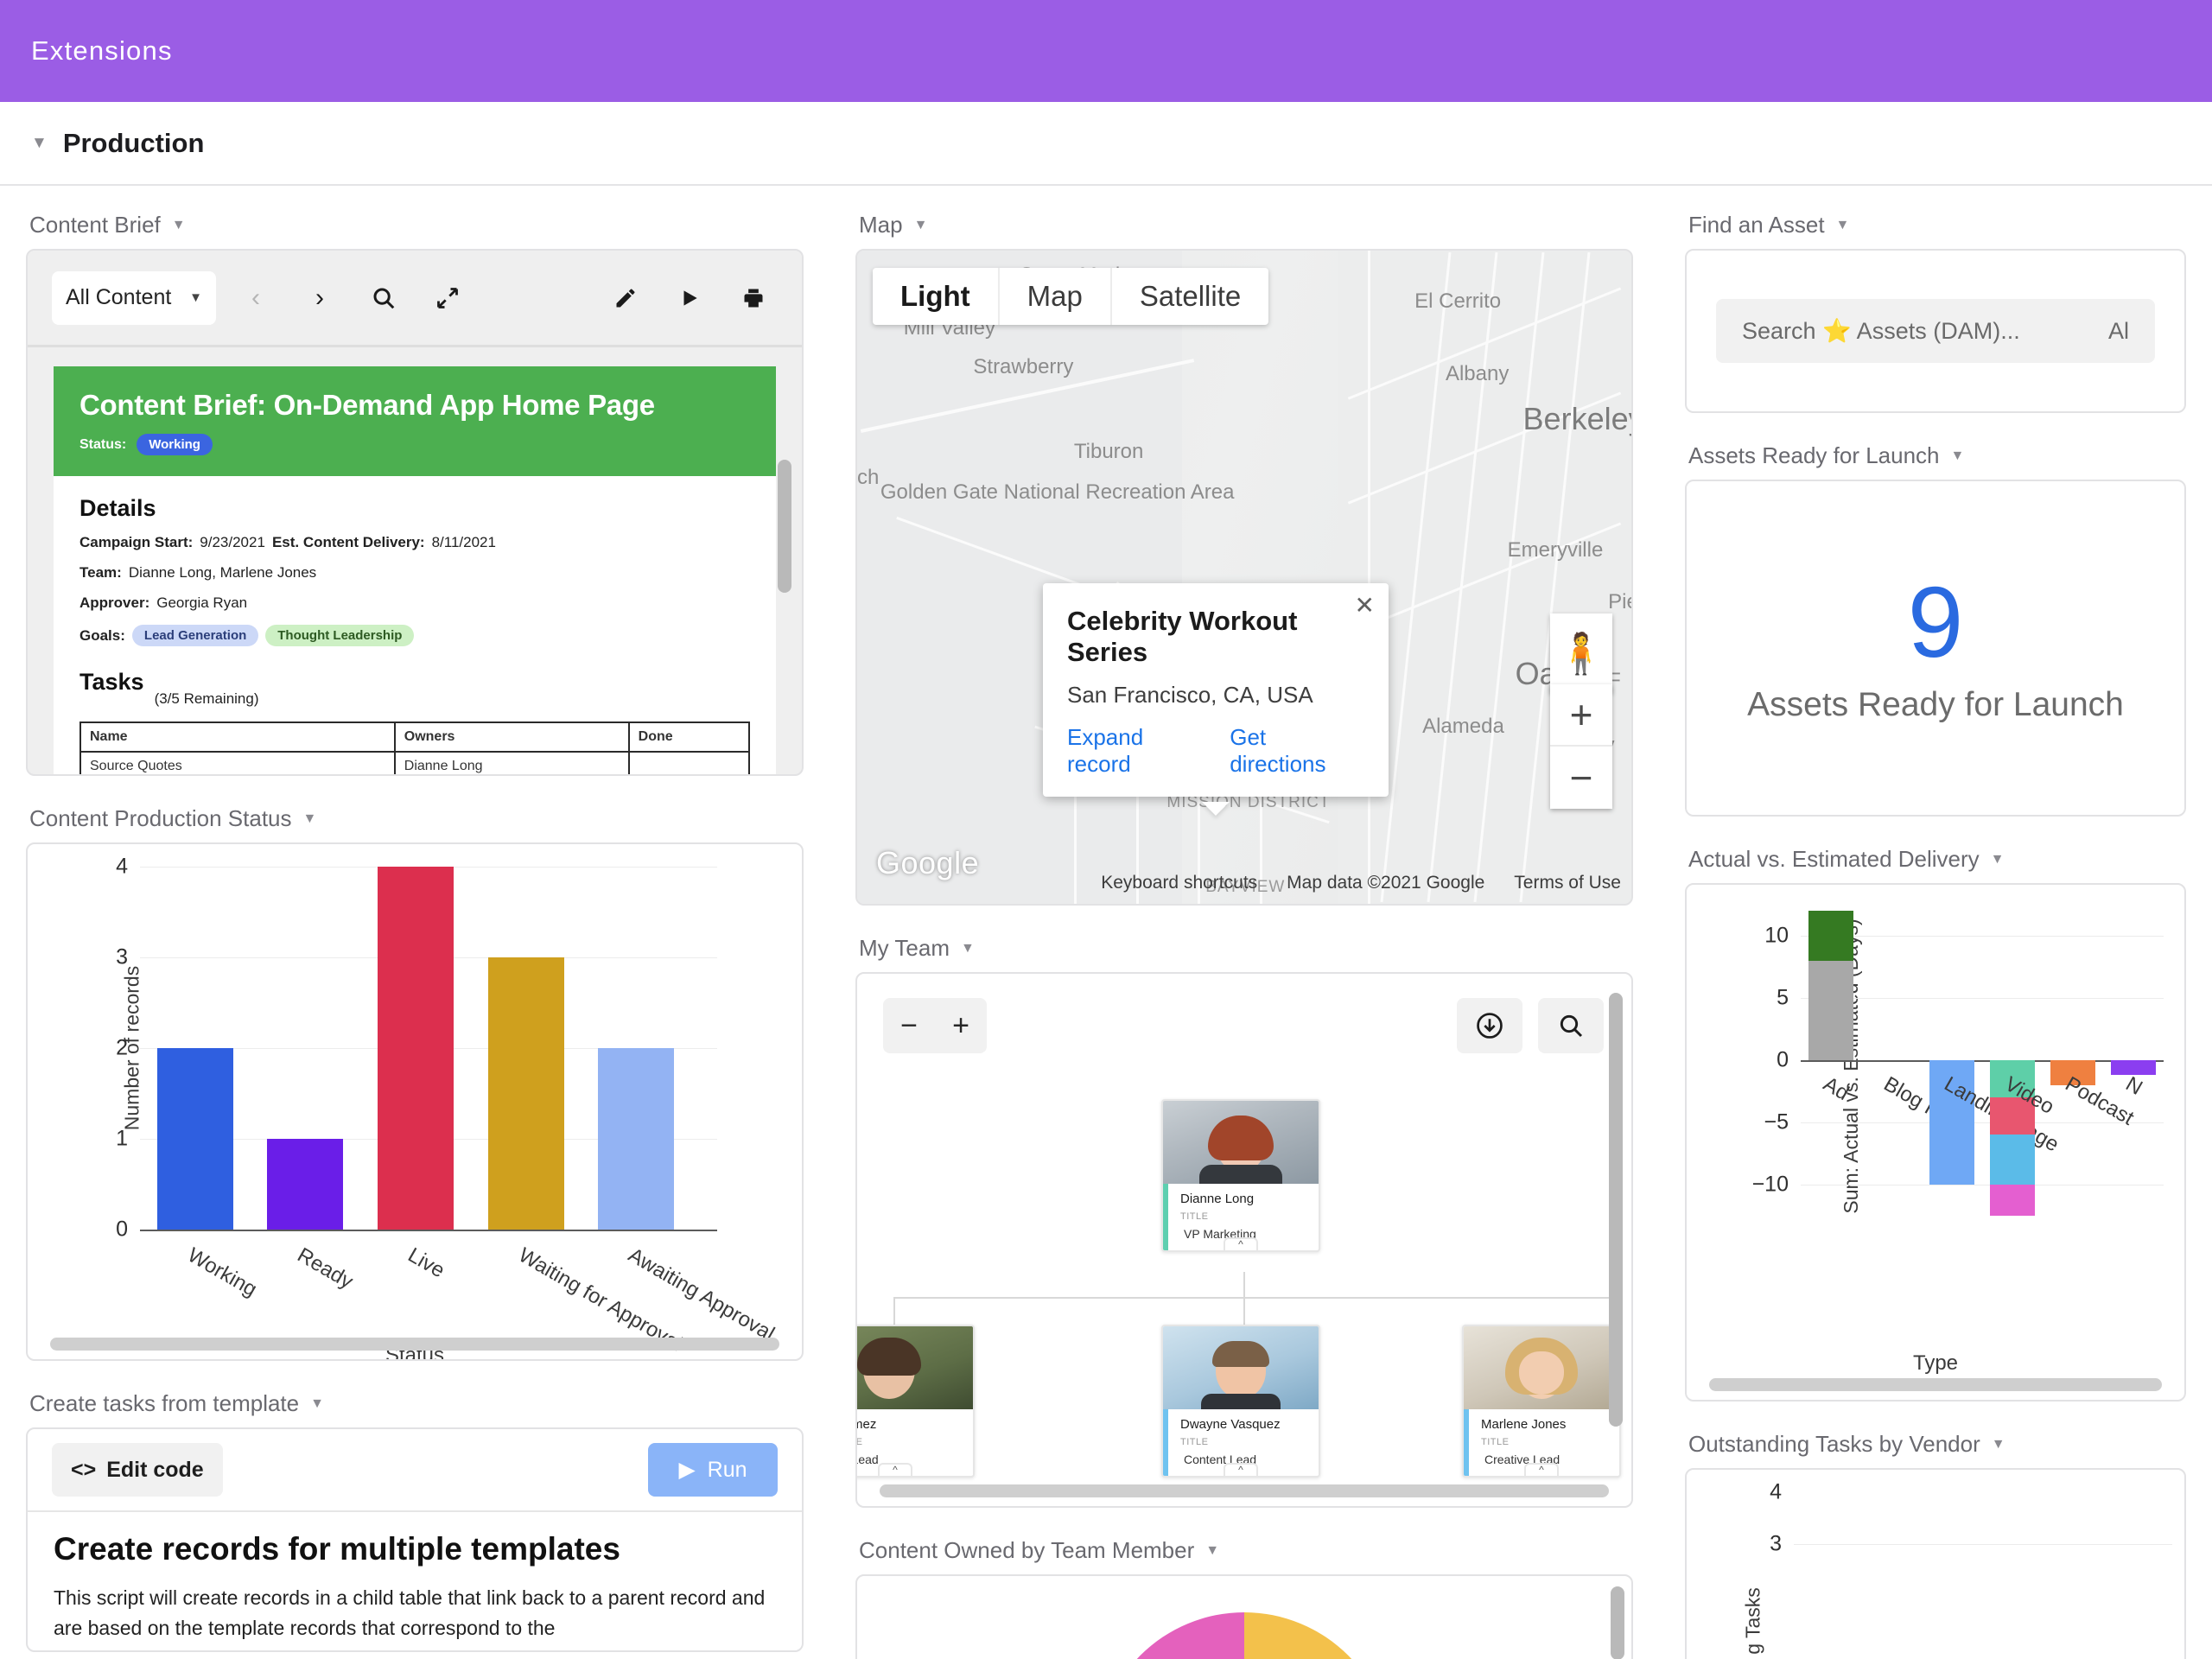 The image size is (2212, 1659). I want to click on run-button: ▶ Run, so click(713, 1470).